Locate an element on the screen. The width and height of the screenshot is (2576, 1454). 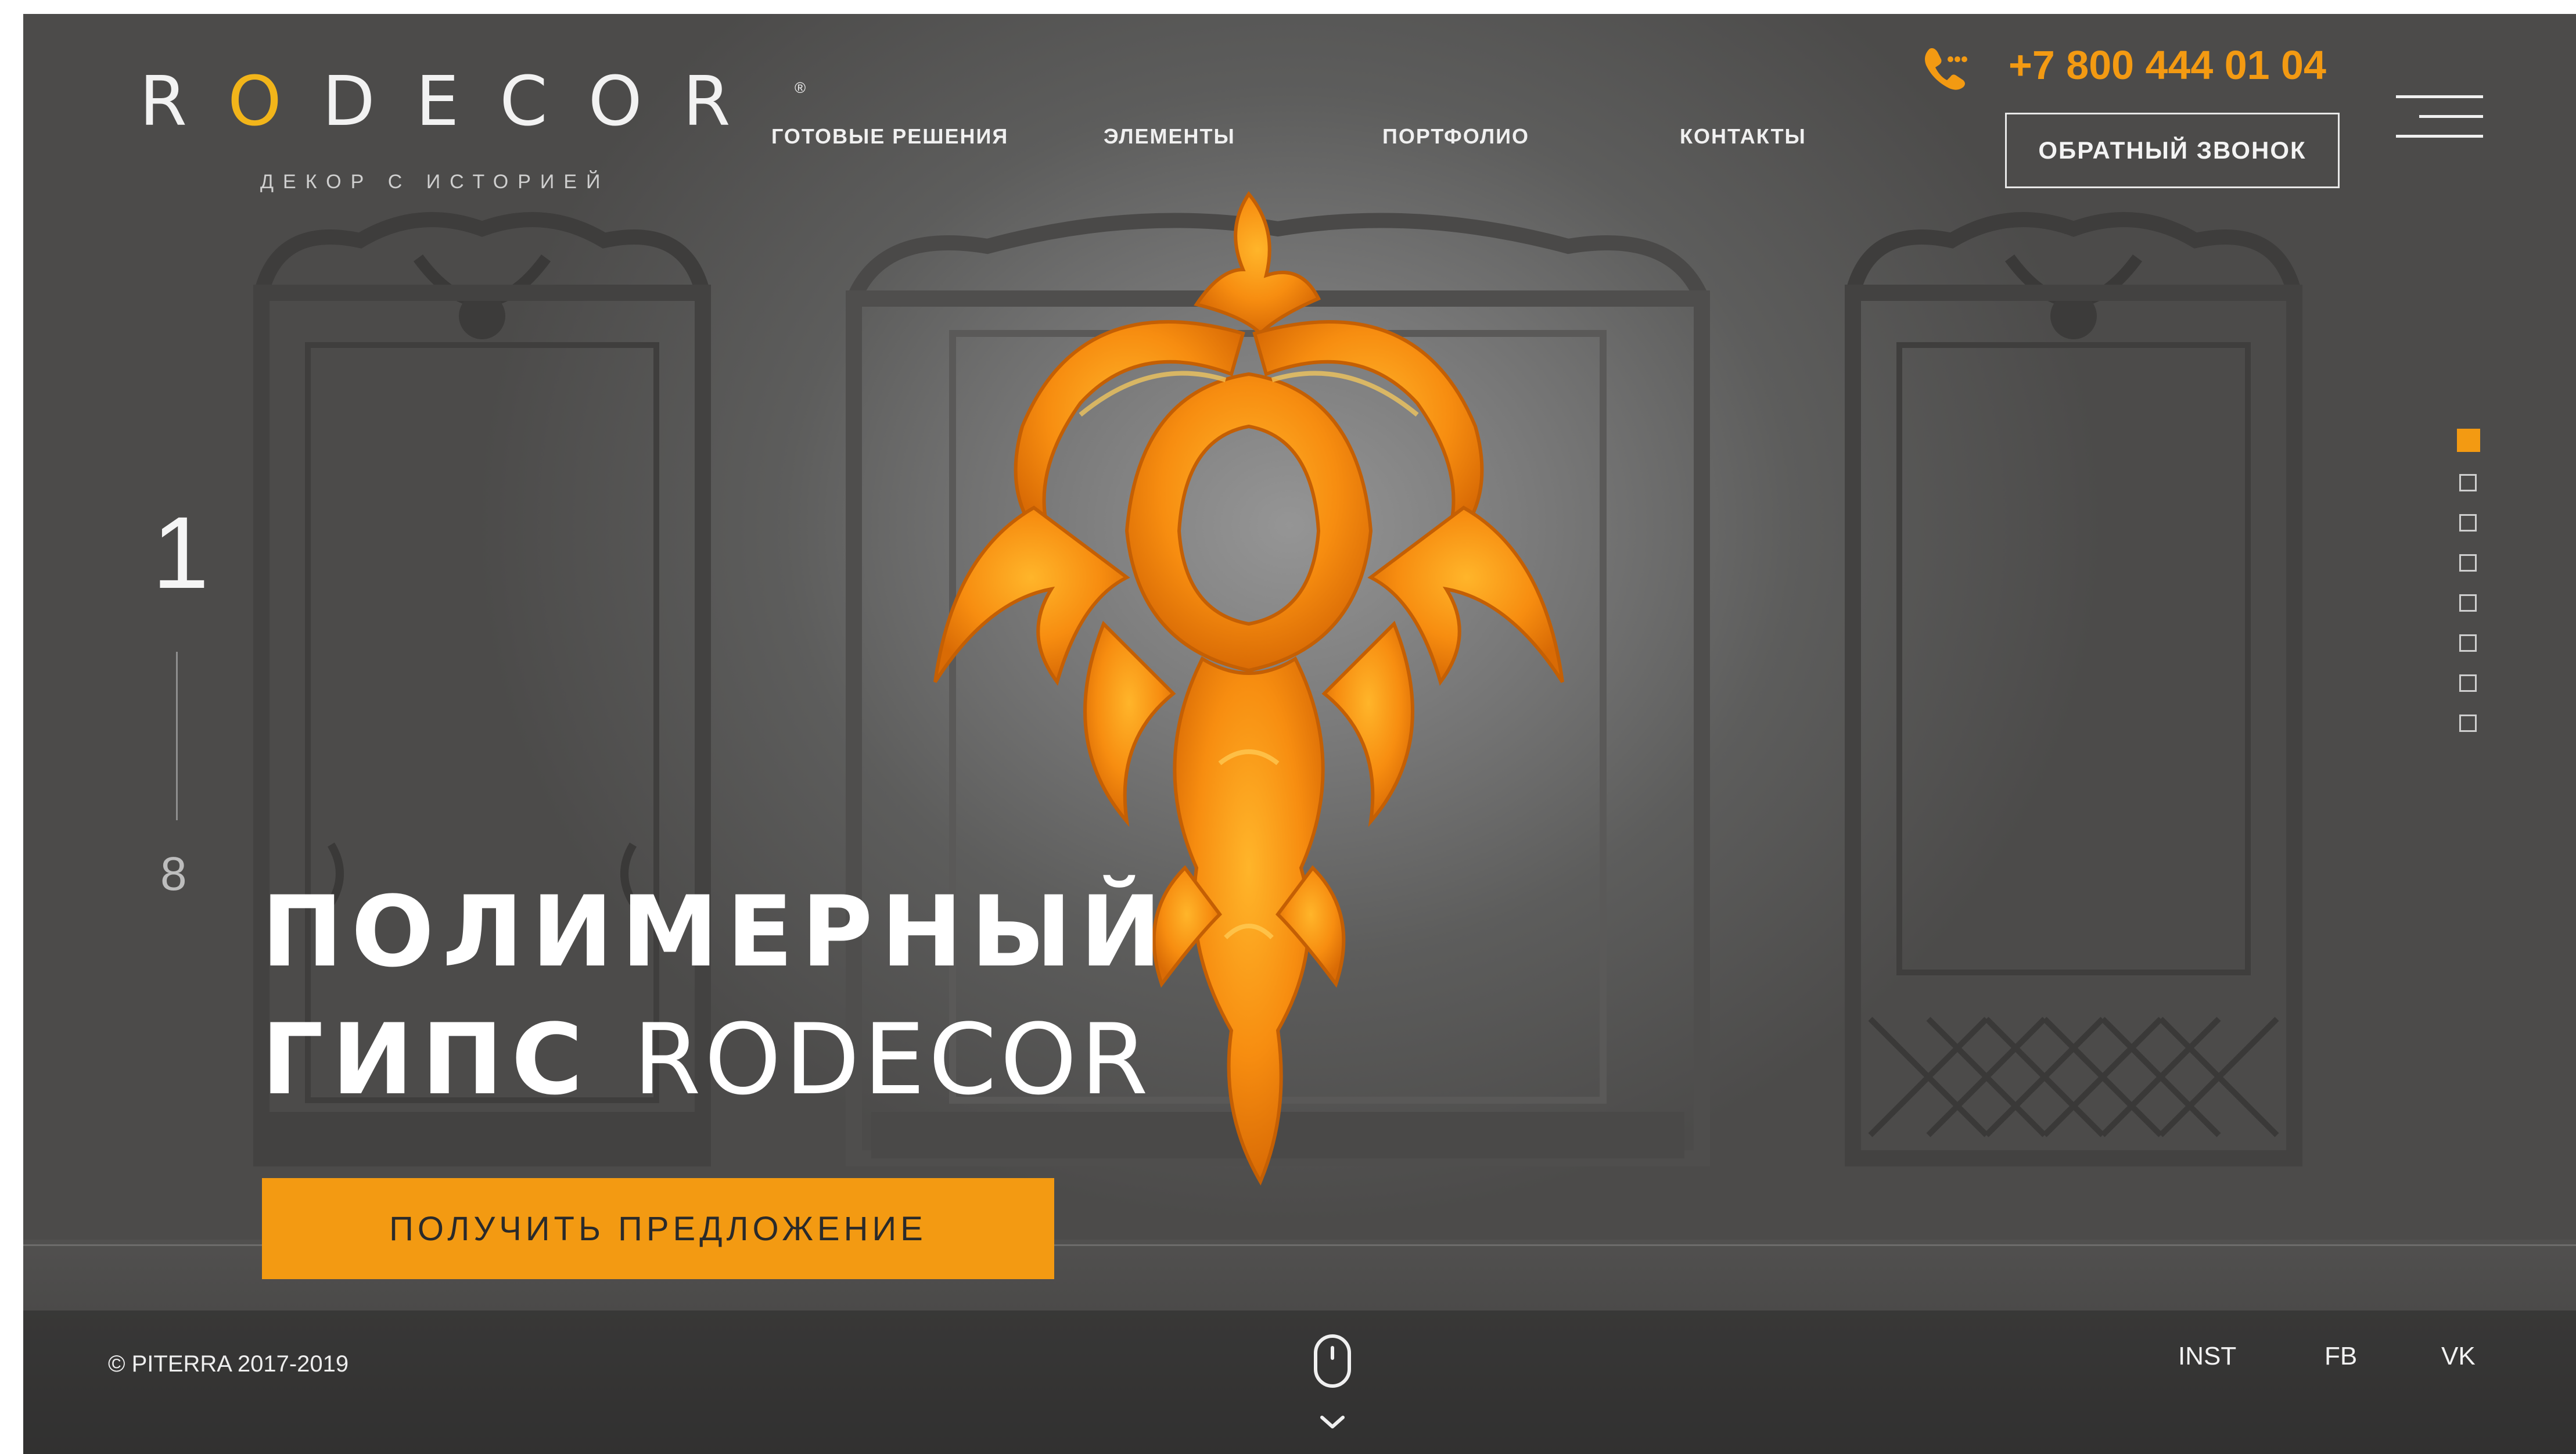
slide-counter-divider is located at coordinates (177, 736).